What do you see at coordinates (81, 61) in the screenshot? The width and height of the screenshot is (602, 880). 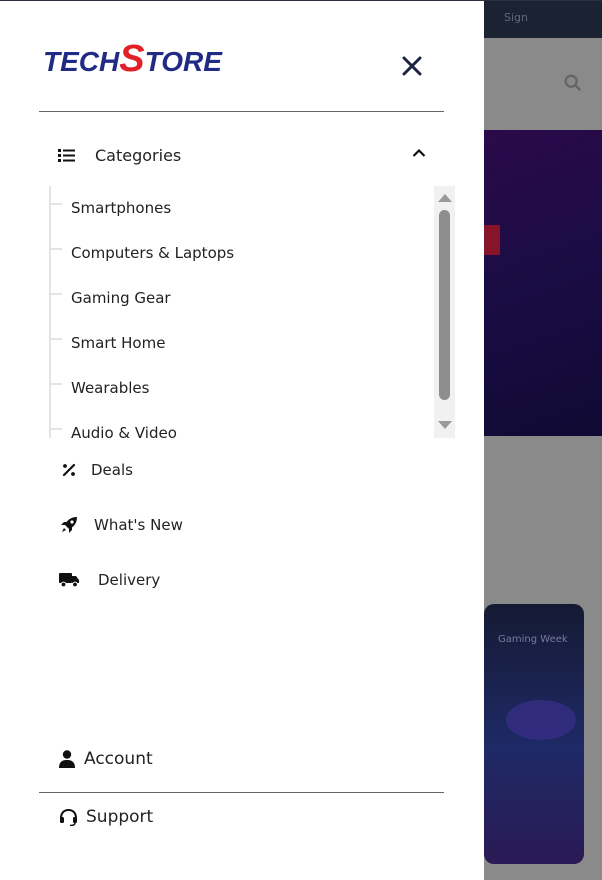 I see `logo-text-tech: TECH` at bounding box center [81, 61].